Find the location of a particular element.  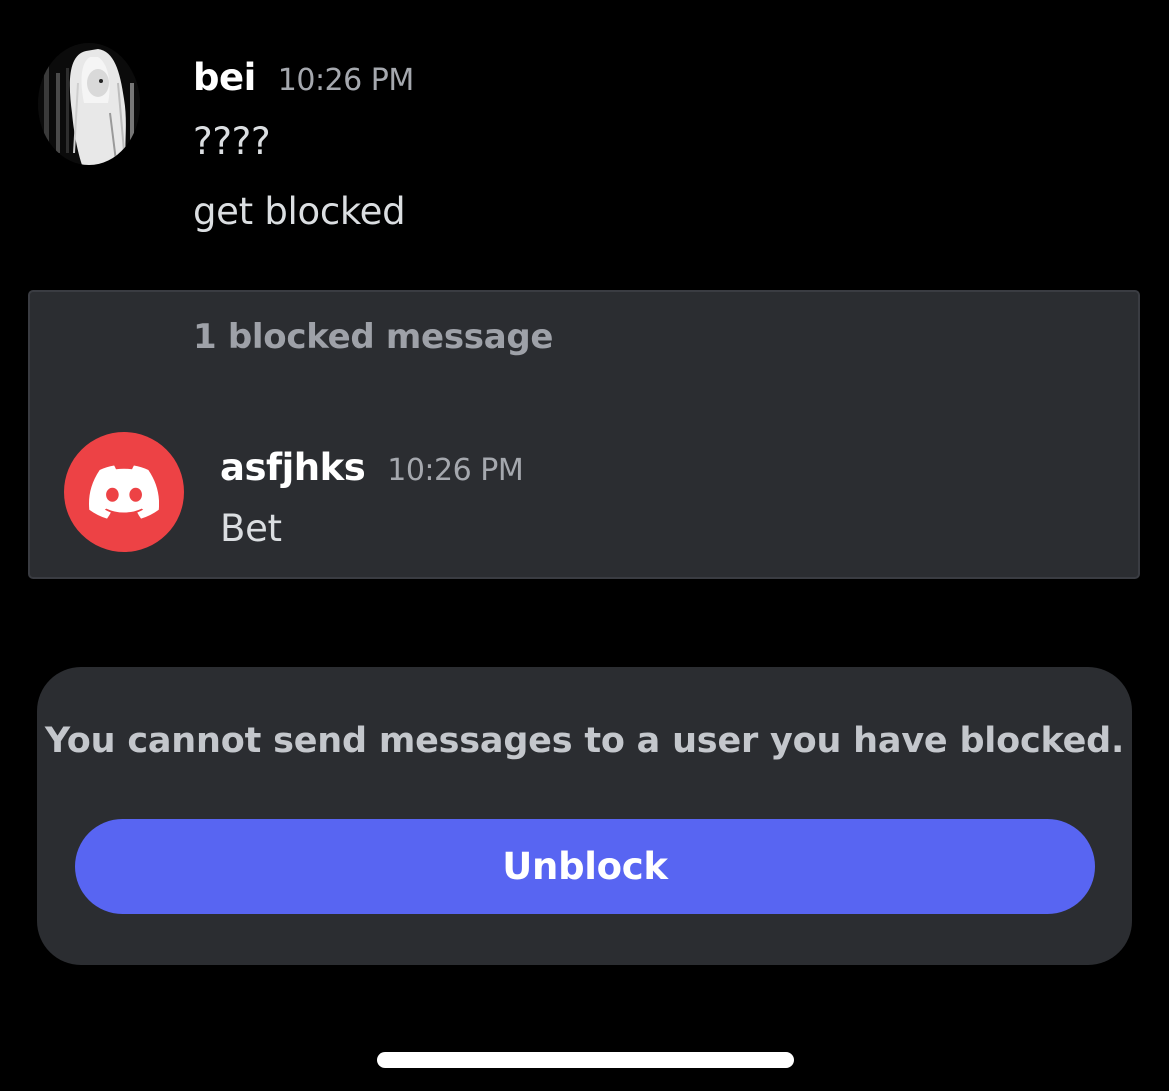

home-indicator is located at coordinates (585, 1060).